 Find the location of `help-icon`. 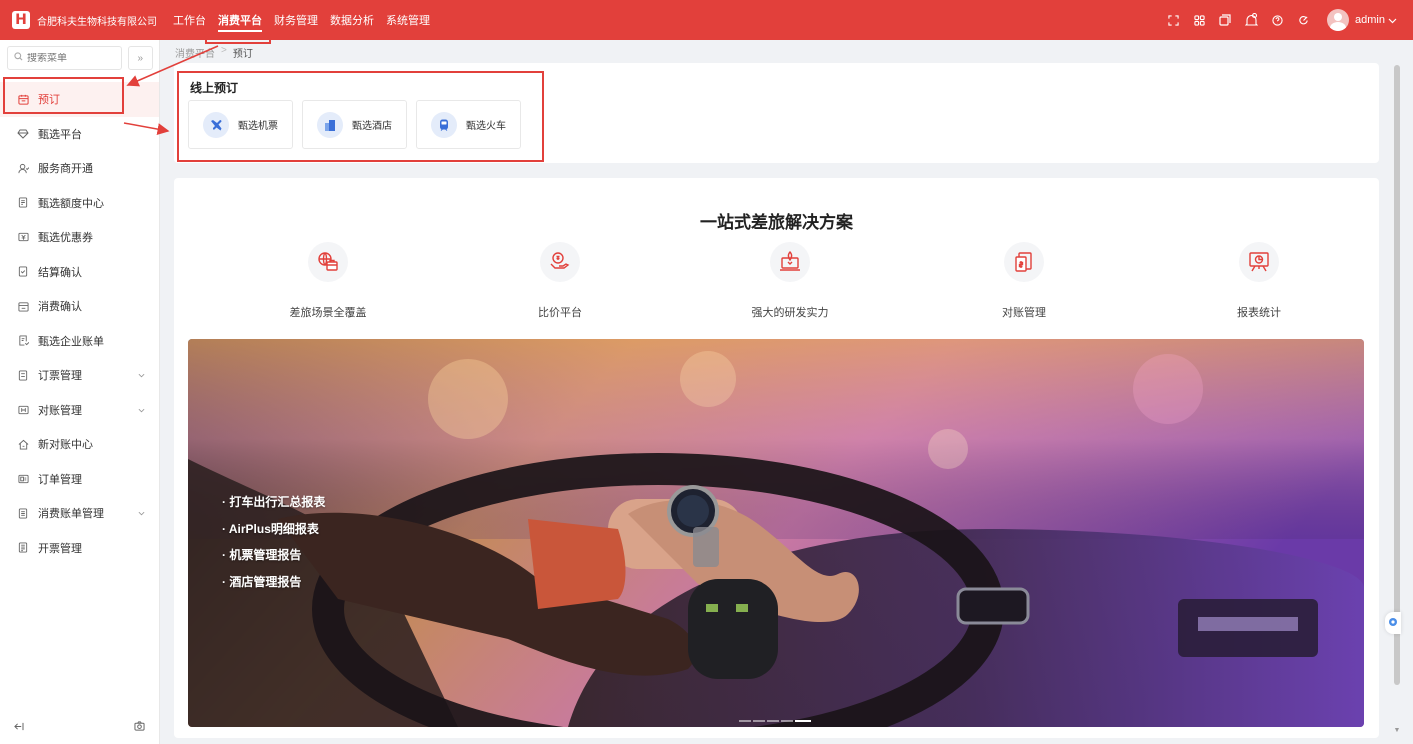

help-icon is located at coordinates (1277, 20).